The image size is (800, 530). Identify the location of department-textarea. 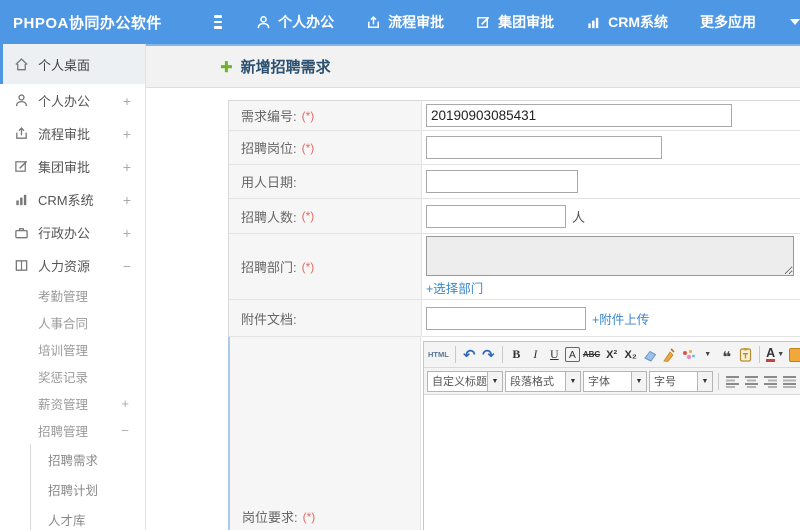
(610, 256).